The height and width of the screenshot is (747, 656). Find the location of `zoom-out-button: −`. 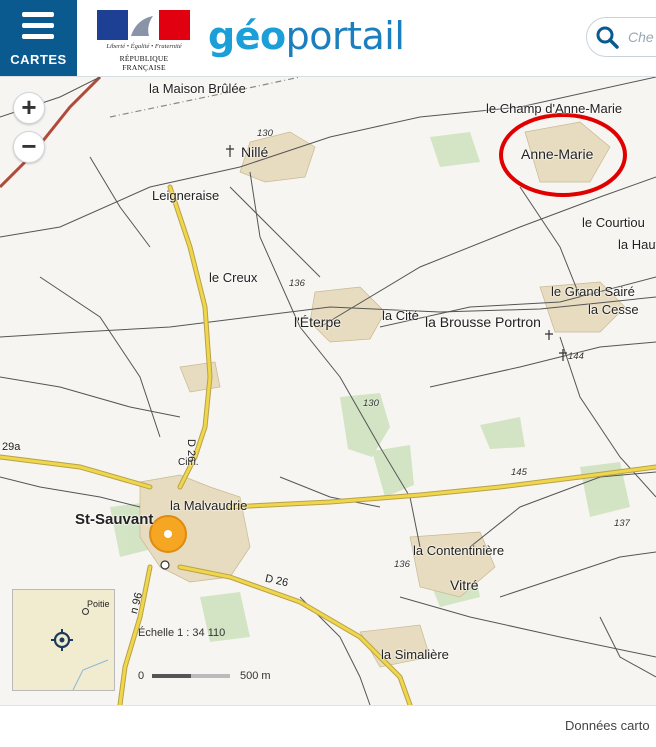

zoom-out-button: − is located at coordinates (29, 147).